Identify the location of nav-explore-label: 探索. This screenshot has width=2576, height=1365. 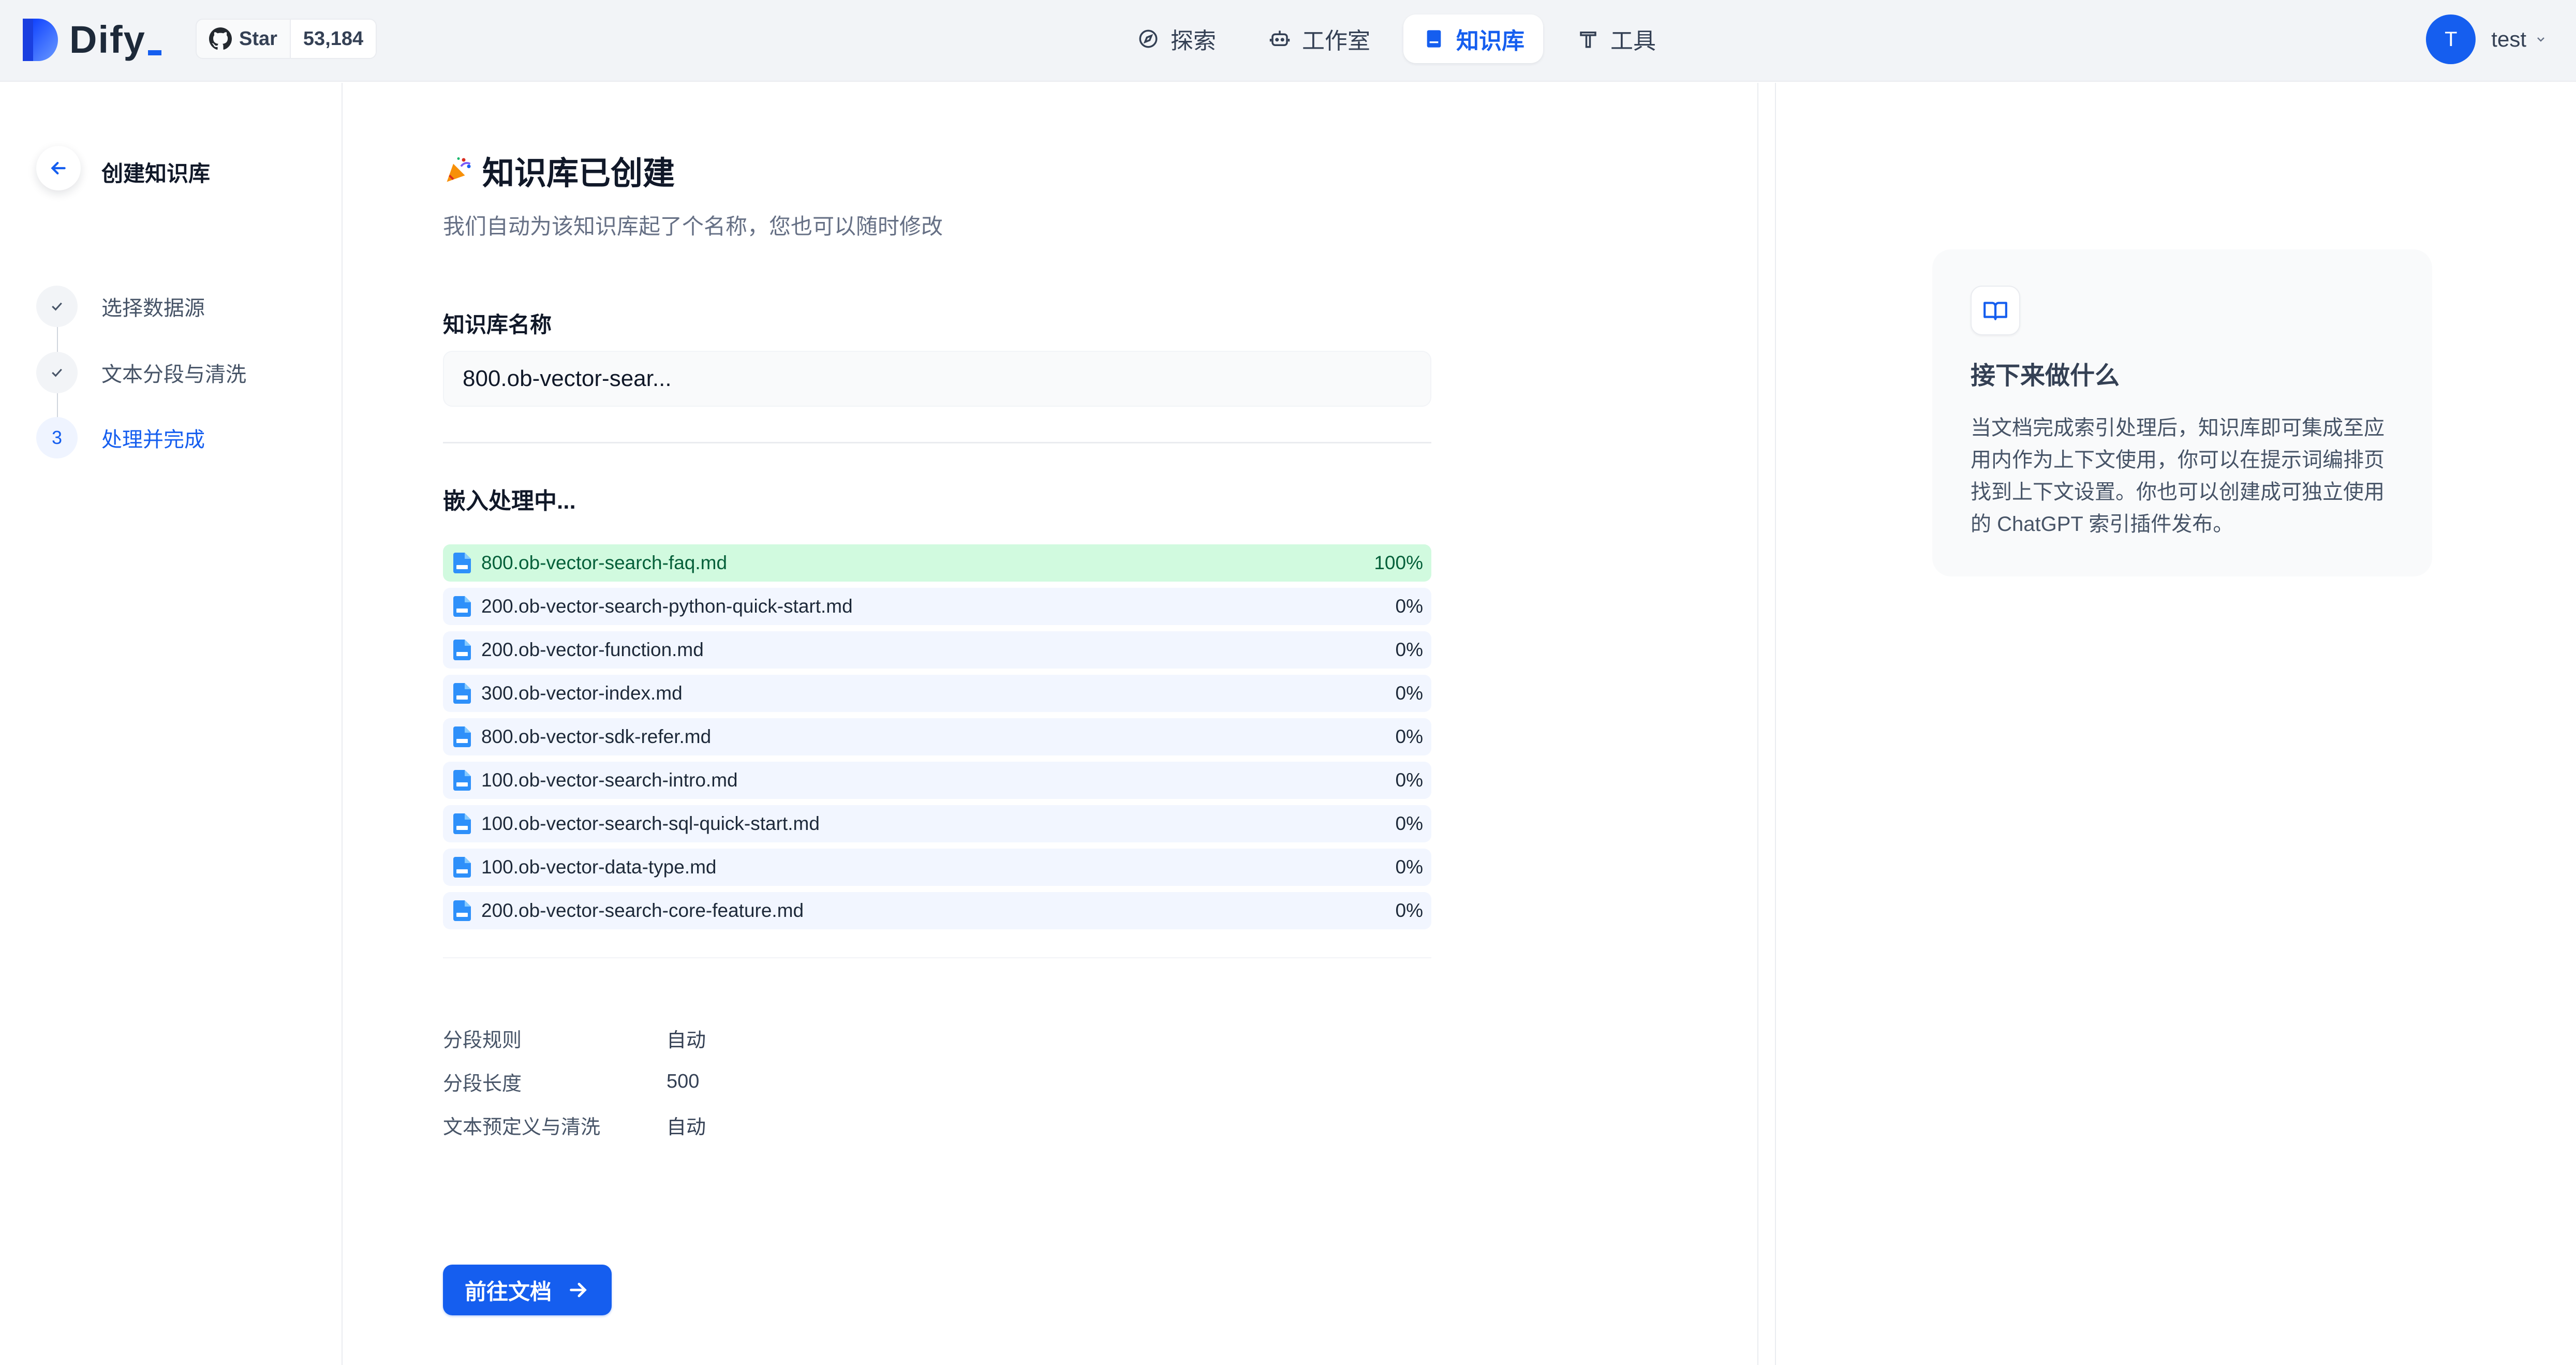
(1193, 41).